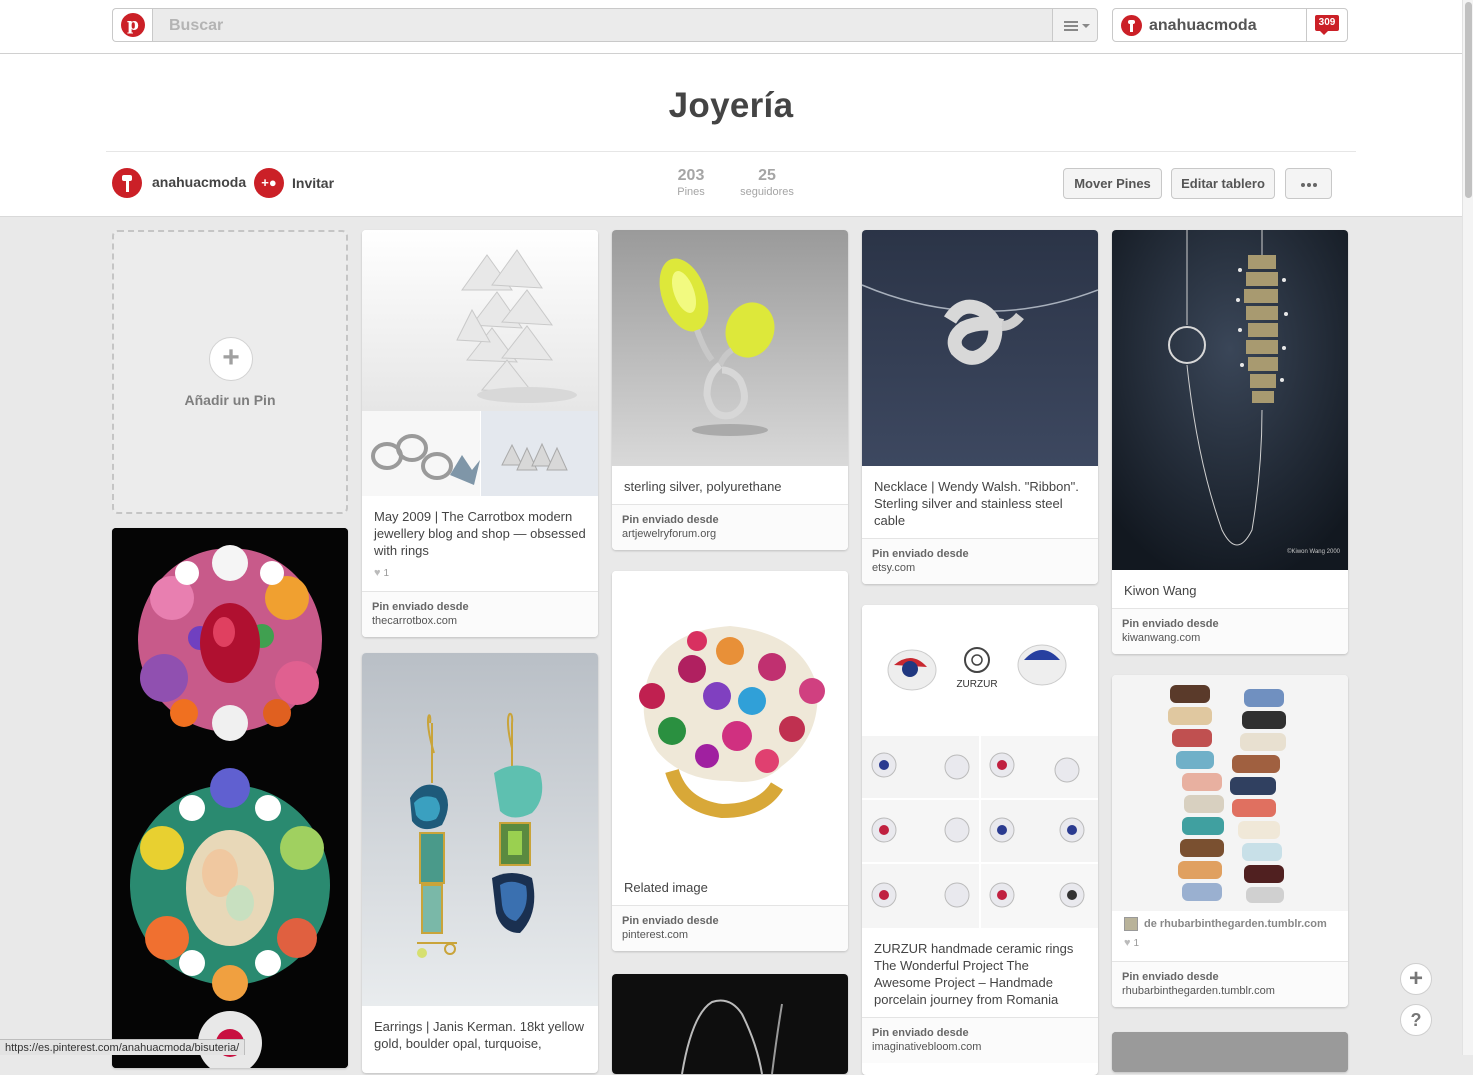 This screenshot has width=1473, height=1075. What do you see at coordinates (1131, 25) in the screenshot?
I see `pushpin-icon` at bounding box center [1131, 25].